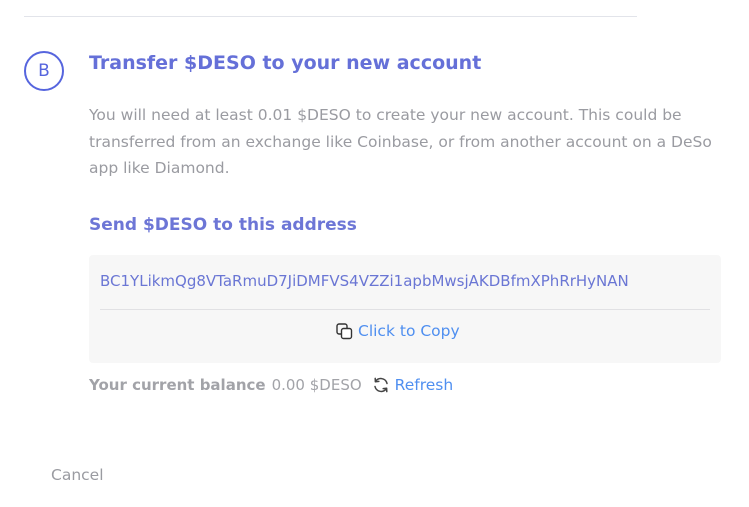 This screenshot has width=749, height=507. I want to click on step-indicator: B, so click(44, 71).